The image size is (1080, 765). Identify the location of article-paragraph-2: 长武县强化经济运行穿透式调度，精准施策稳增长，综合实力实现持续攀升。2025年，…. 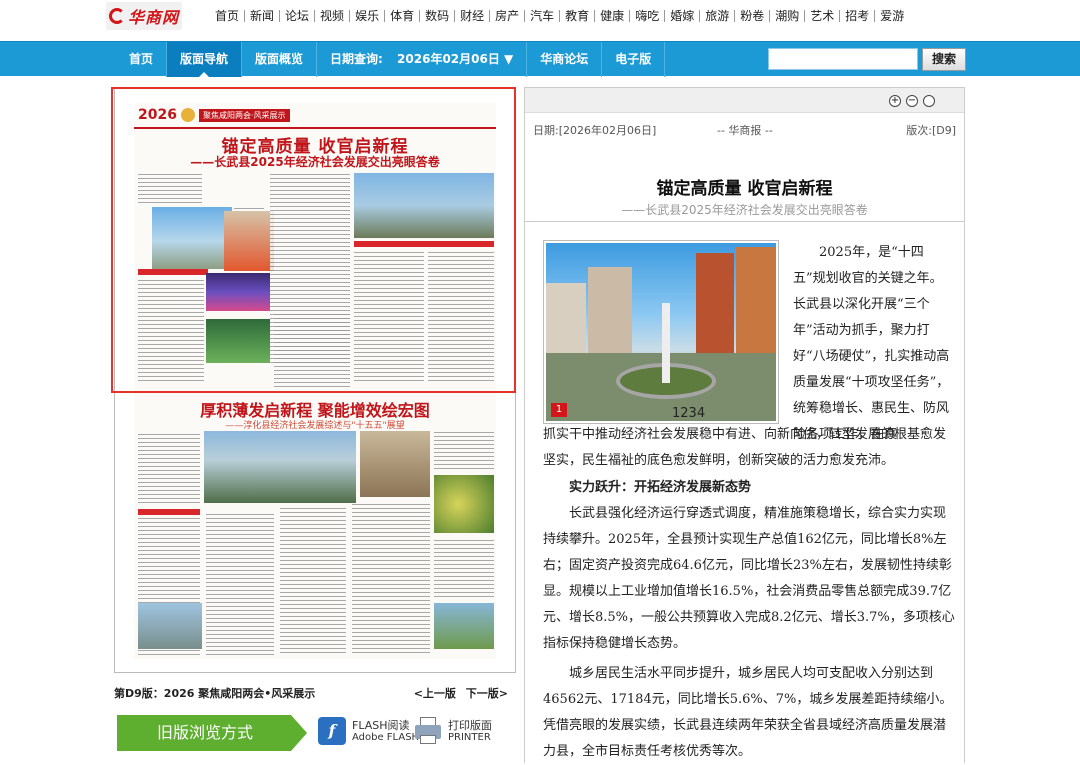
(749, 578).